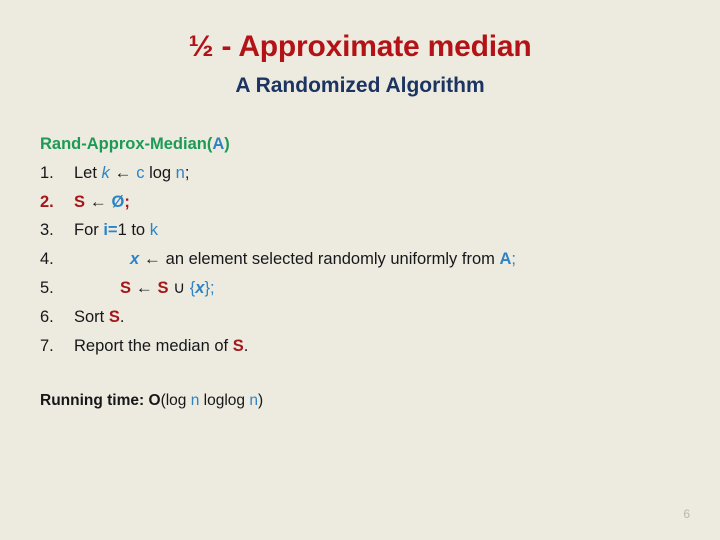 The height and width of the screenshot is (540, 720). Describe the element at coordinates (686, 514) in the screenshot. I see `page-number: 6` at that location.